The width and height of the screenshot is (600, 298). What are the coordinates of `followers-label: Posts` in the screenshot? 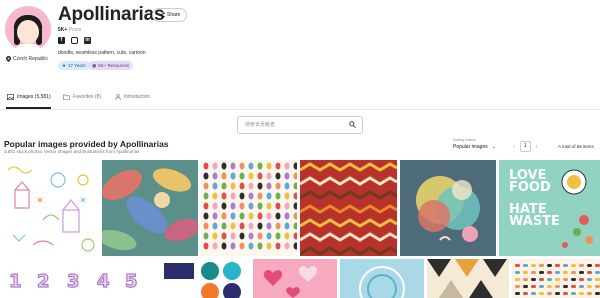 It's located at (75, 30).